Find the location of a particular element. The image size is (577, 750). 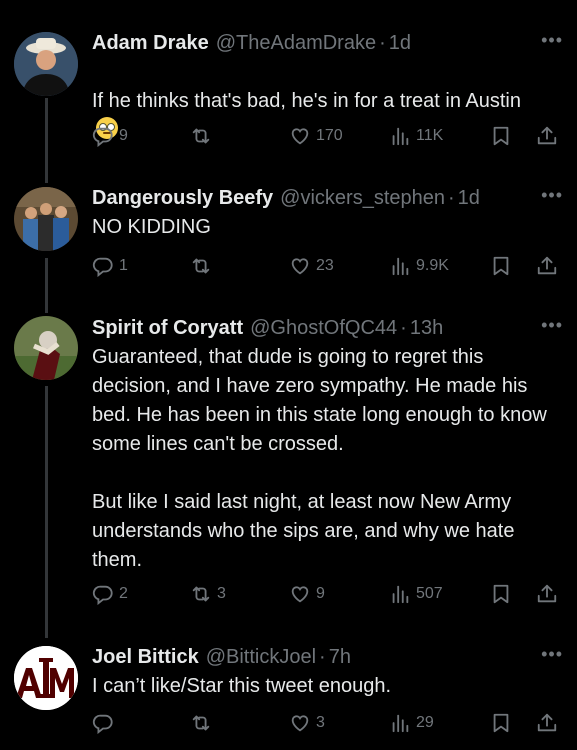

display-name: Joel Bittick is located at coordinates (145, 657).